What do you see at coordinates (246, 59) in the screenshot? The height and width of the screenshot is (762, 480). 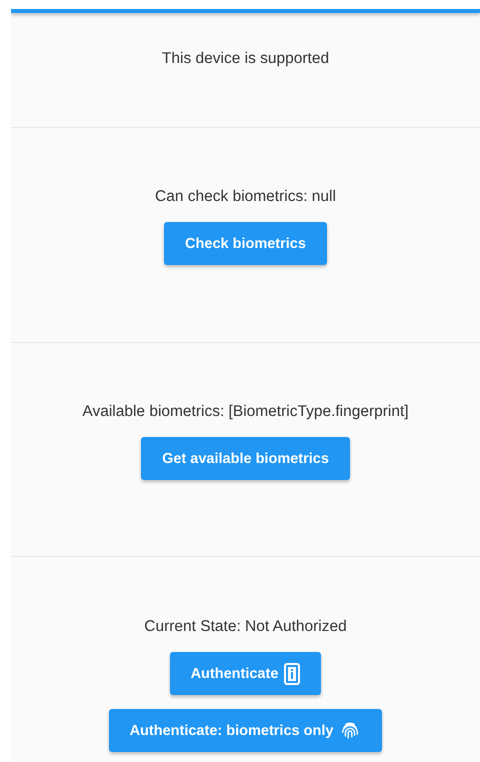 I see `status-text: This device is supported` at bounding box center [246, 59].